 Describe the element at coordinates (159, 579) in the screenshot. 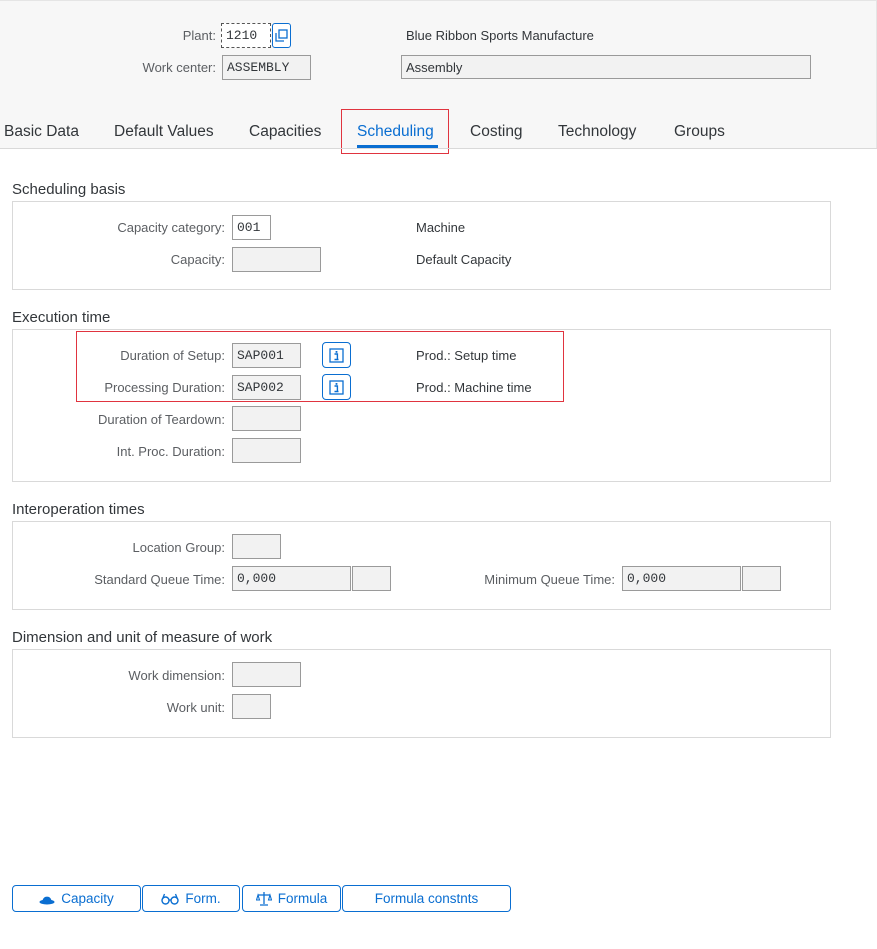

I see `standard-queue-time-label: Standard Queue Time:` at that location.